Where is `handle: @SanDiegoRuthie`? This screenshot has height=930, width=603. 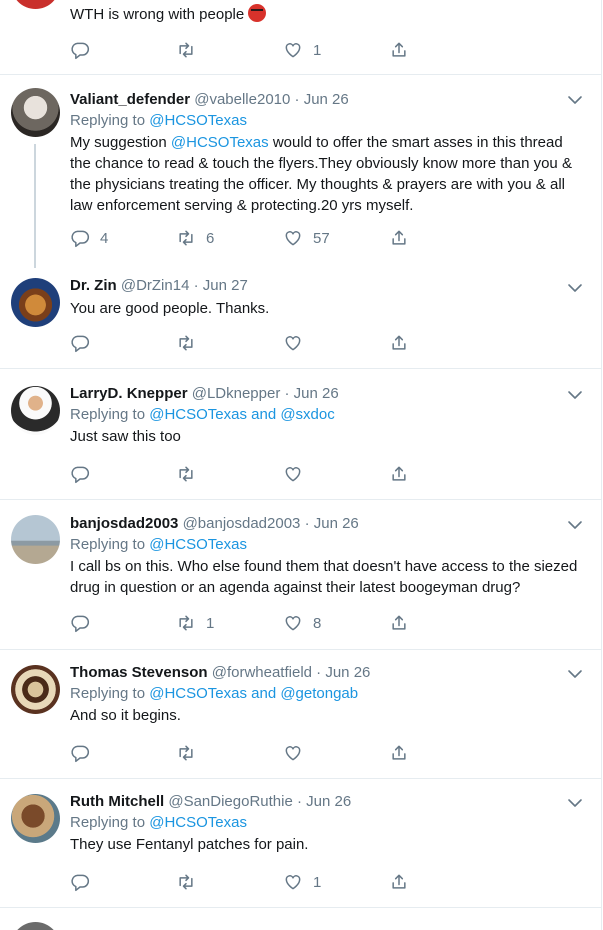 handle: @SanDiegoRuthie is located at coordinates (230, 801).